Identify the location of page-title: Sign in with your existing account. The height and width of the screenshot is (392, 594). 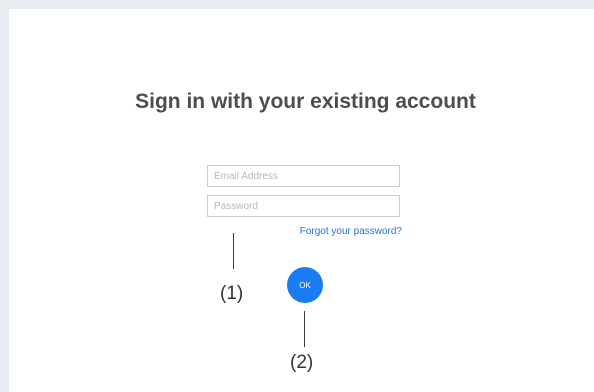
(305, 101).